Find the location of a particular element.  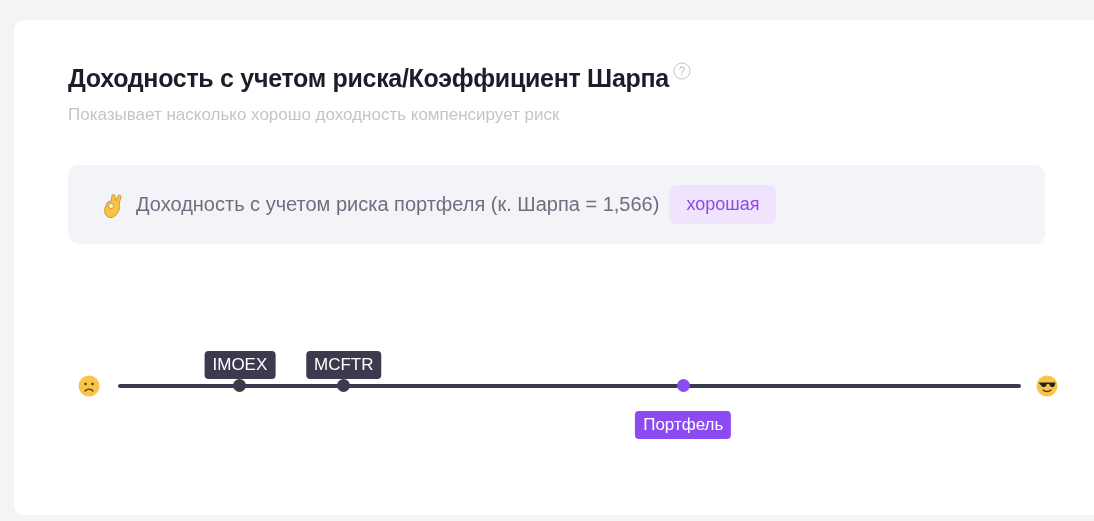

sad-face-icon is located at coordinates (89, 386).